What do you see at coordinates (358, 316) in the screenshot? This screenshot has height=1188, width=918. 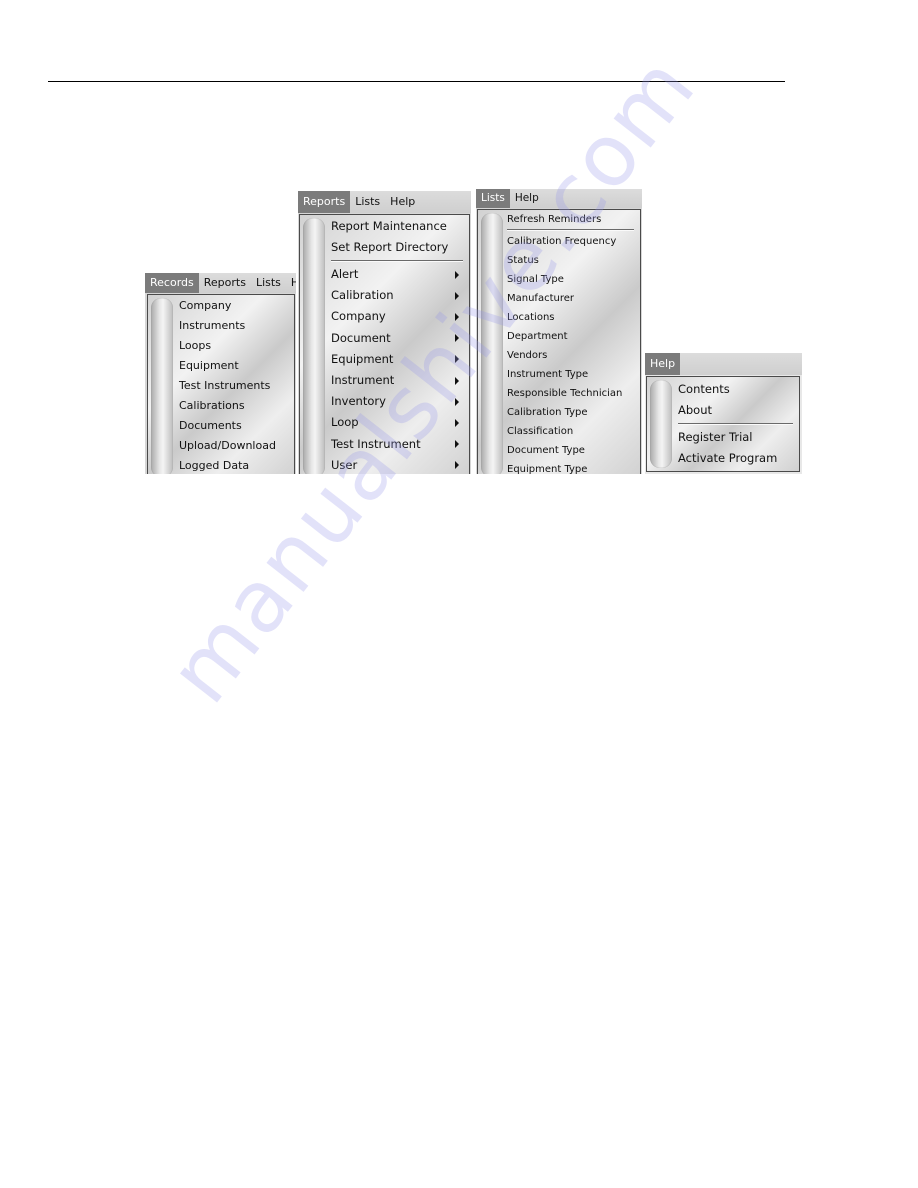 I see `menu-item-label: Company` at bounding box center [358, 316].